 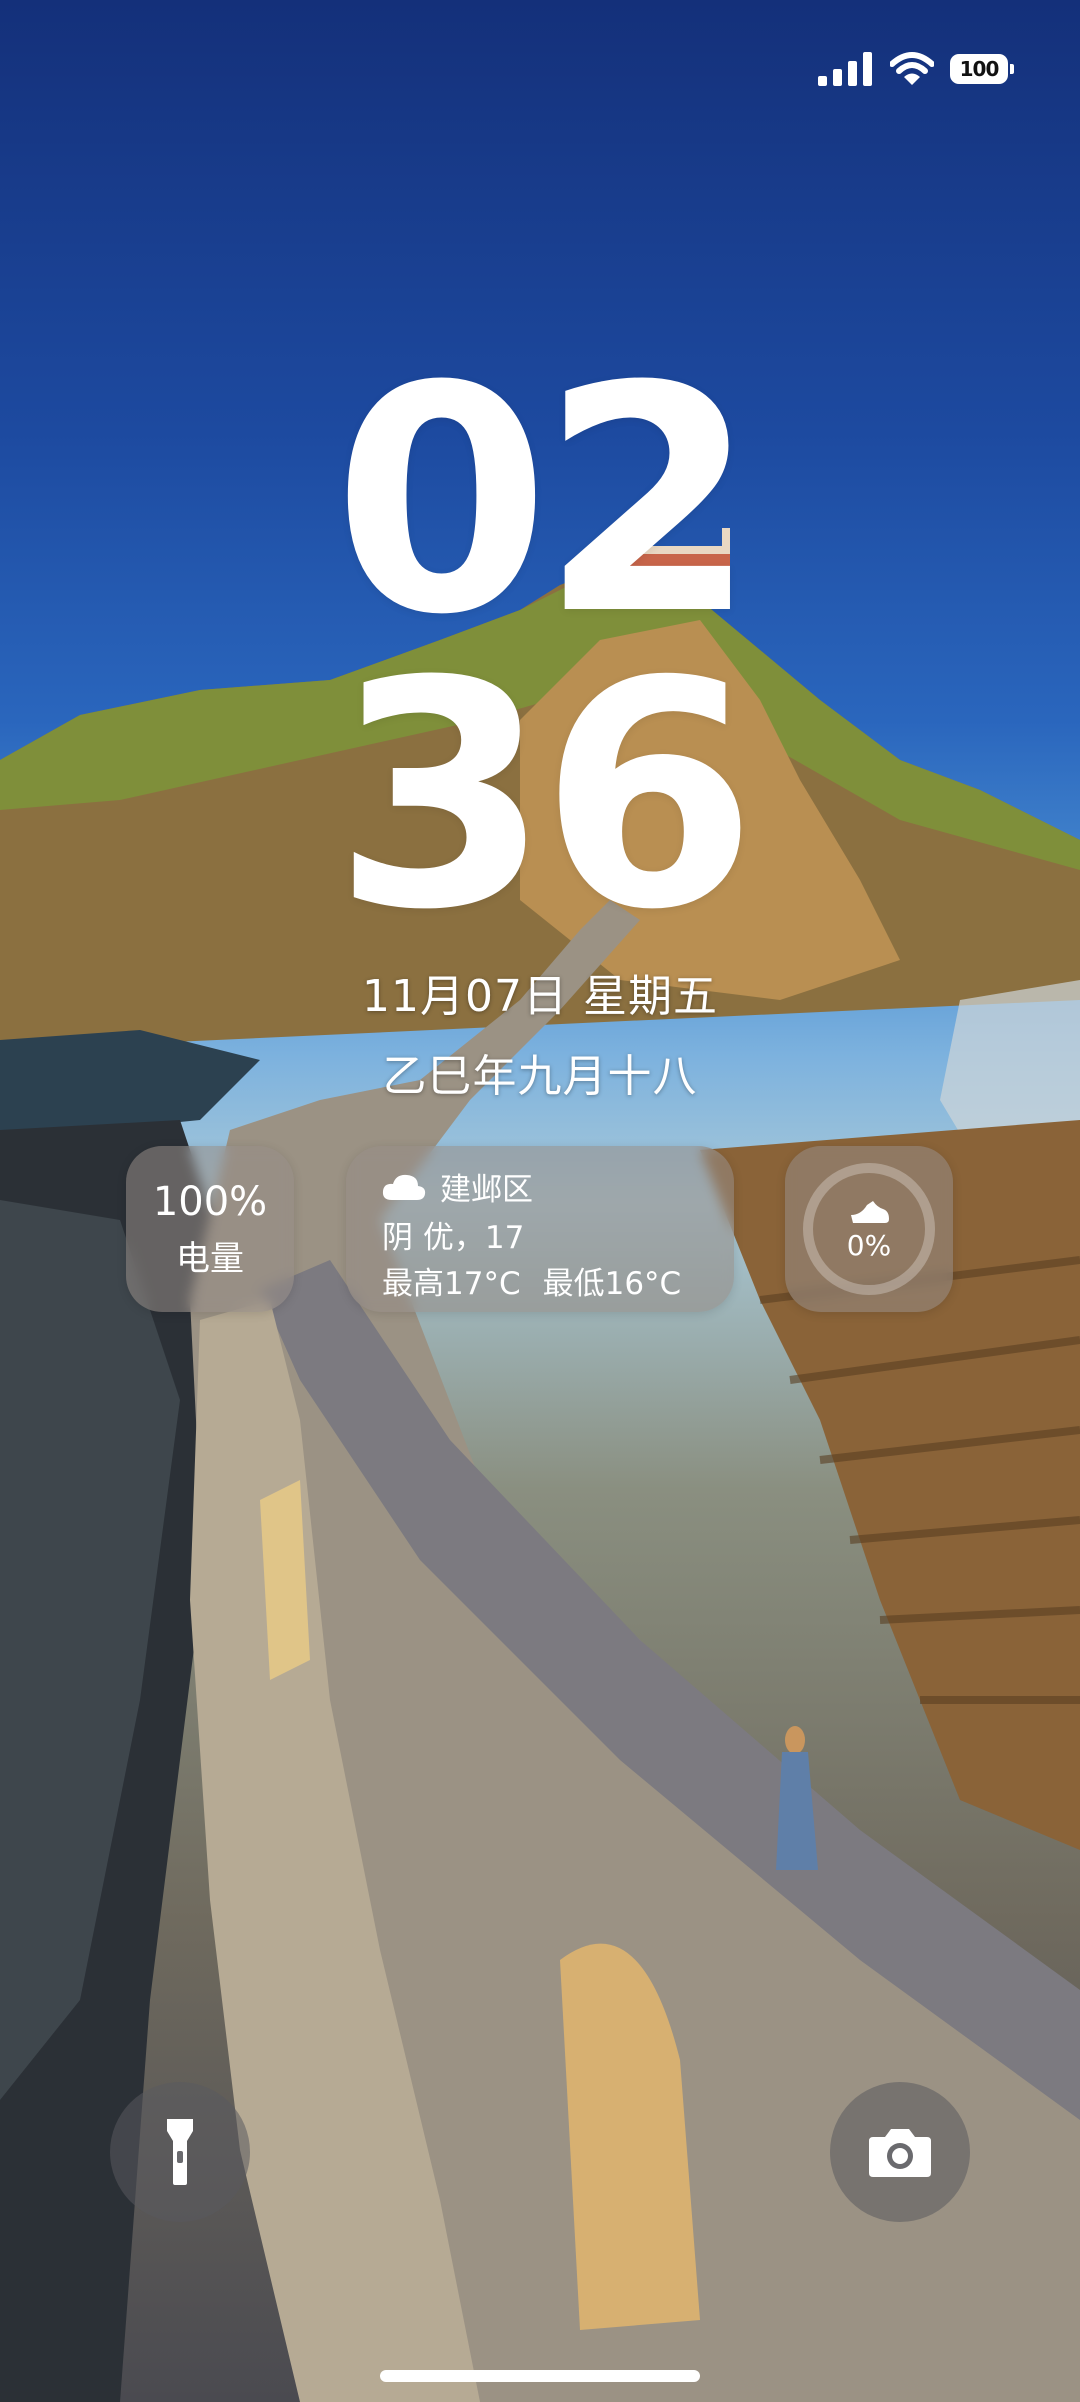 I want to click on battery-widget-label: 电量, so click(x=210, y=1258).